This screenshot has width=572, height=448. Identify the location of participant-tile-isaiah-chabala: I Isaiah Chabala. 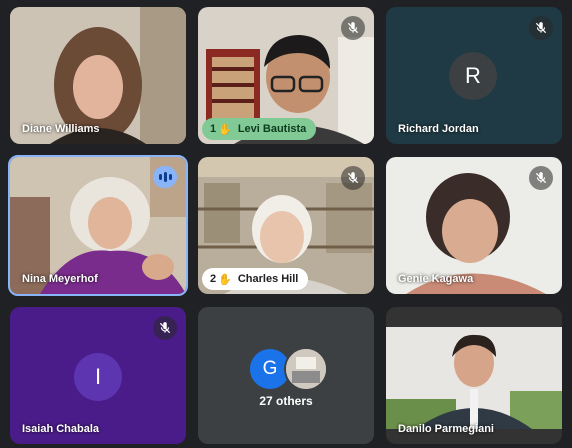
(98, 375).